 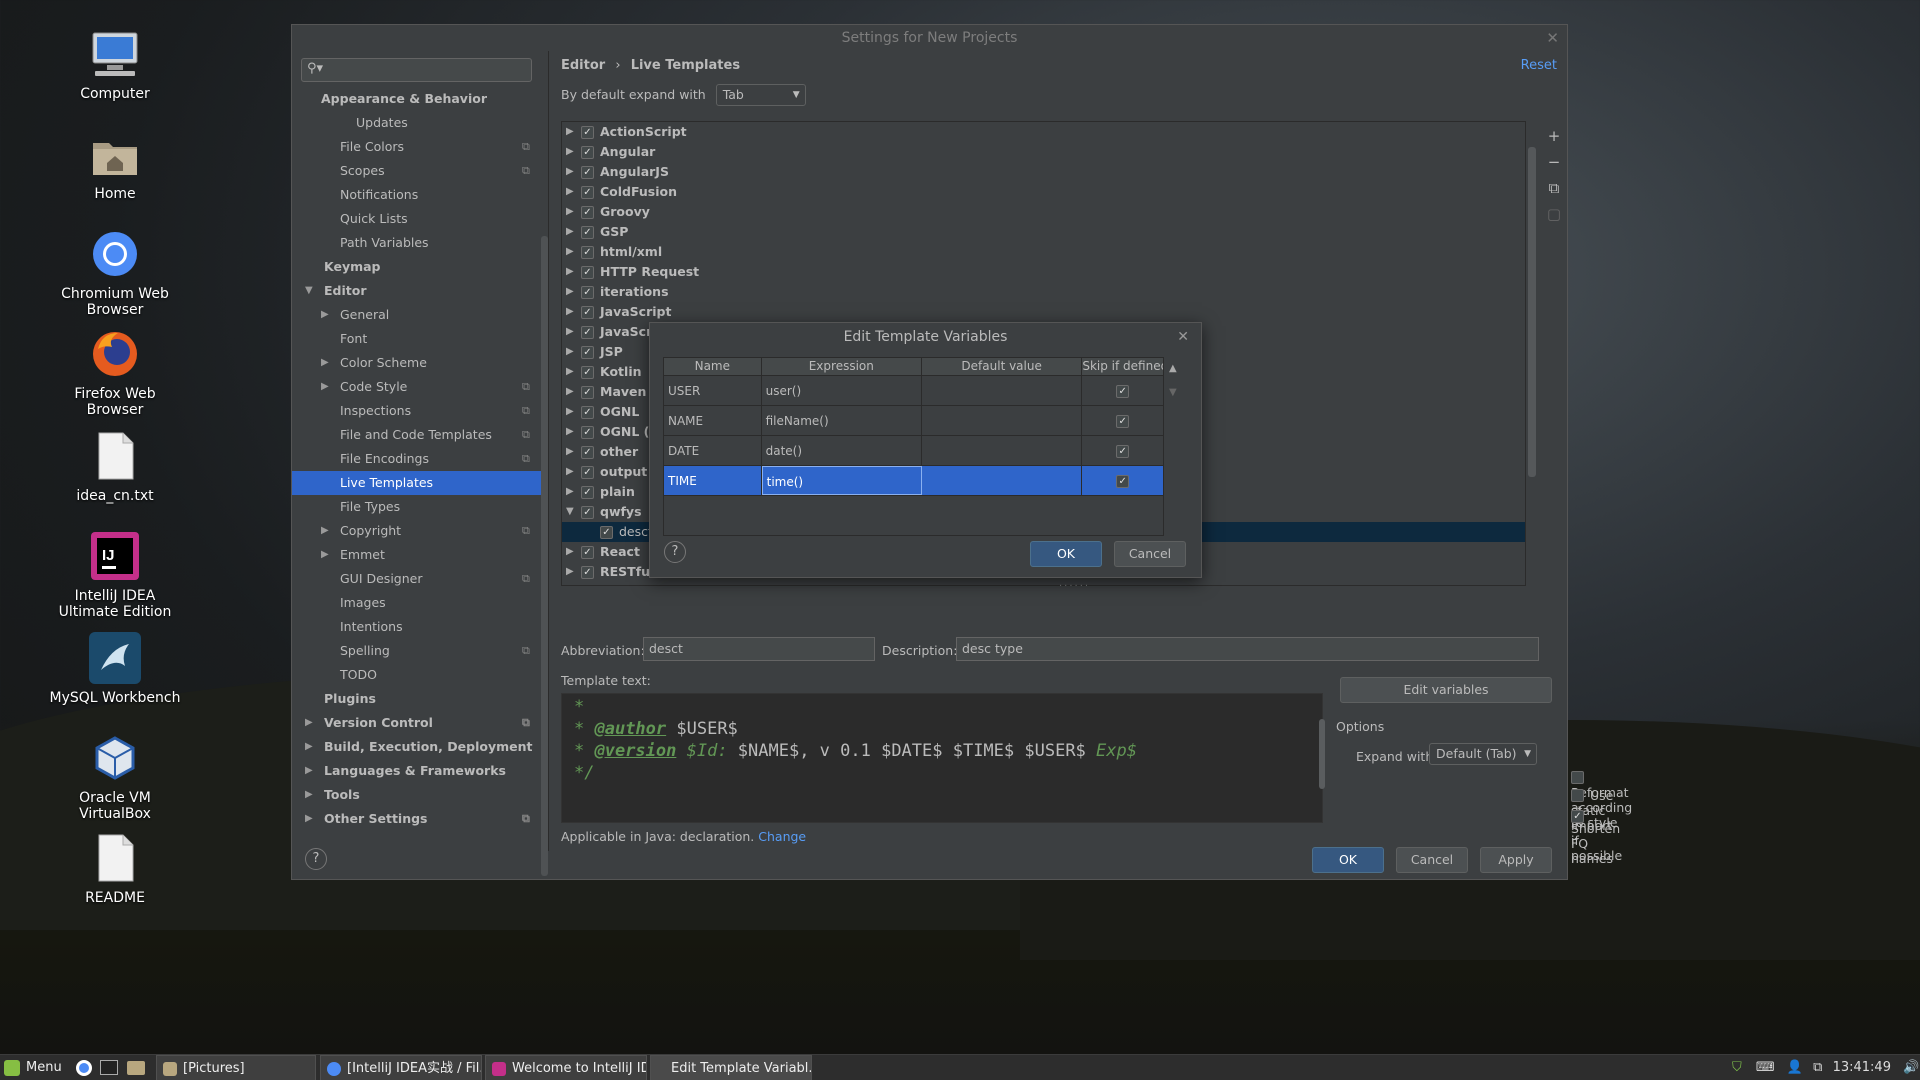 I want to click on template-tree-scrollbar, so click(x=1532, y=312).